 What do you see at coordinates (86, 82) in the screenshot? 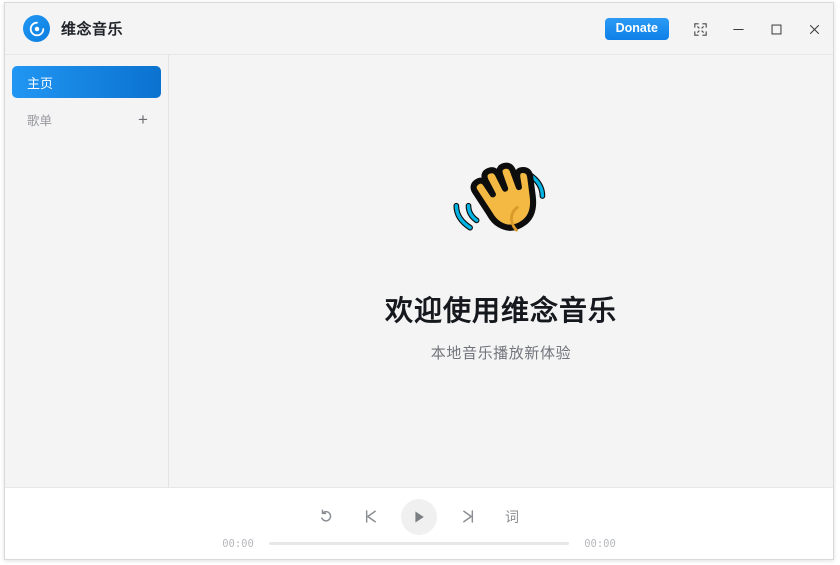
I see `sidebar-item-home: 主页` at bounding box center [86, 82].